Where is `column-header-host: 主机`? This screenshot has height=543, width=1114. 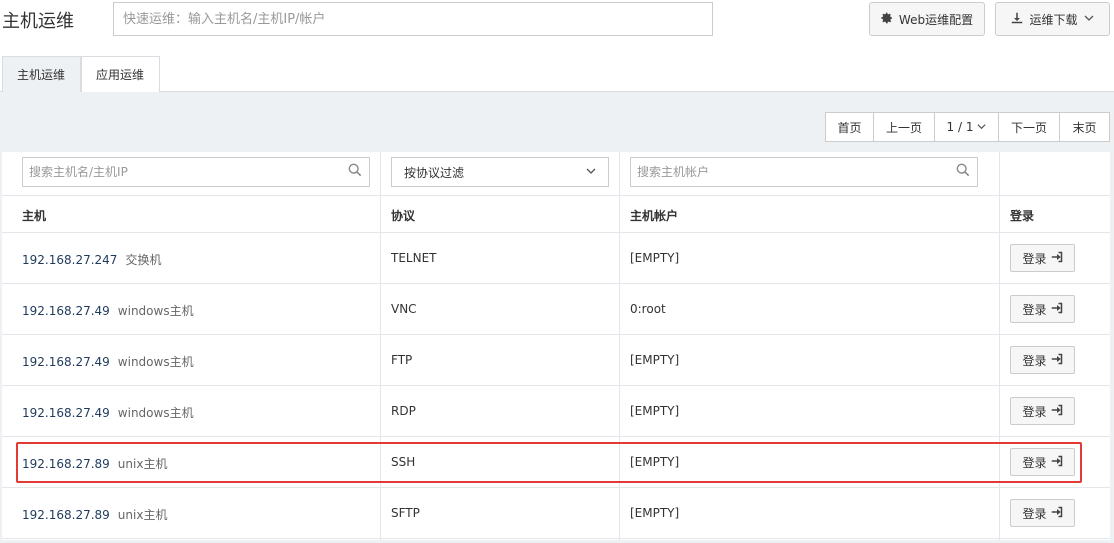 column-header-host: 主机 is located at coordinates (34, 216).